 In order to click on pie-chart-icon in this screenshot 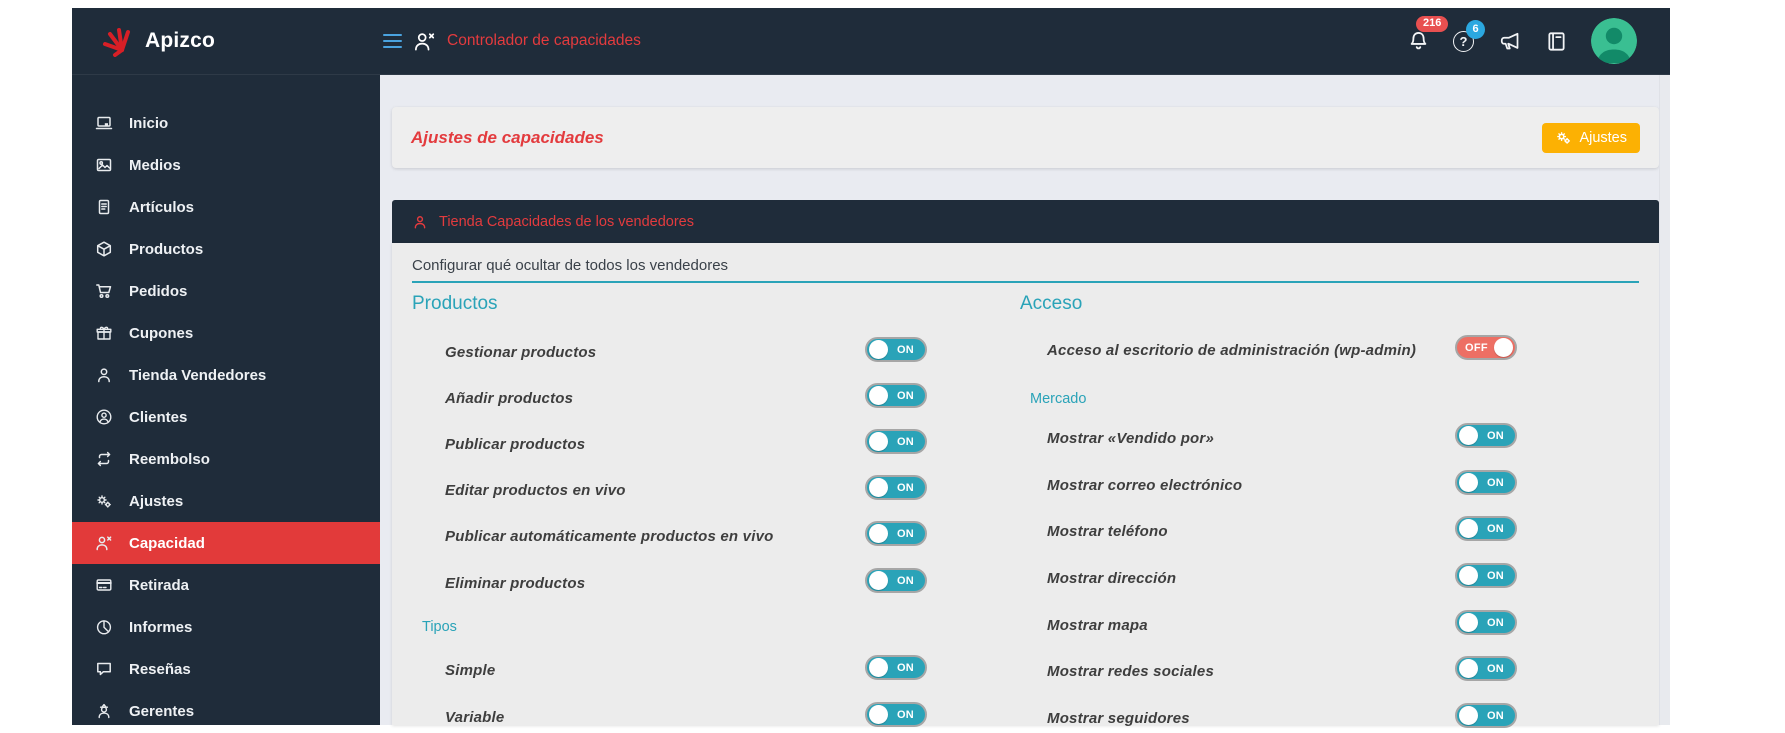, I will do `click(104, 627)`.